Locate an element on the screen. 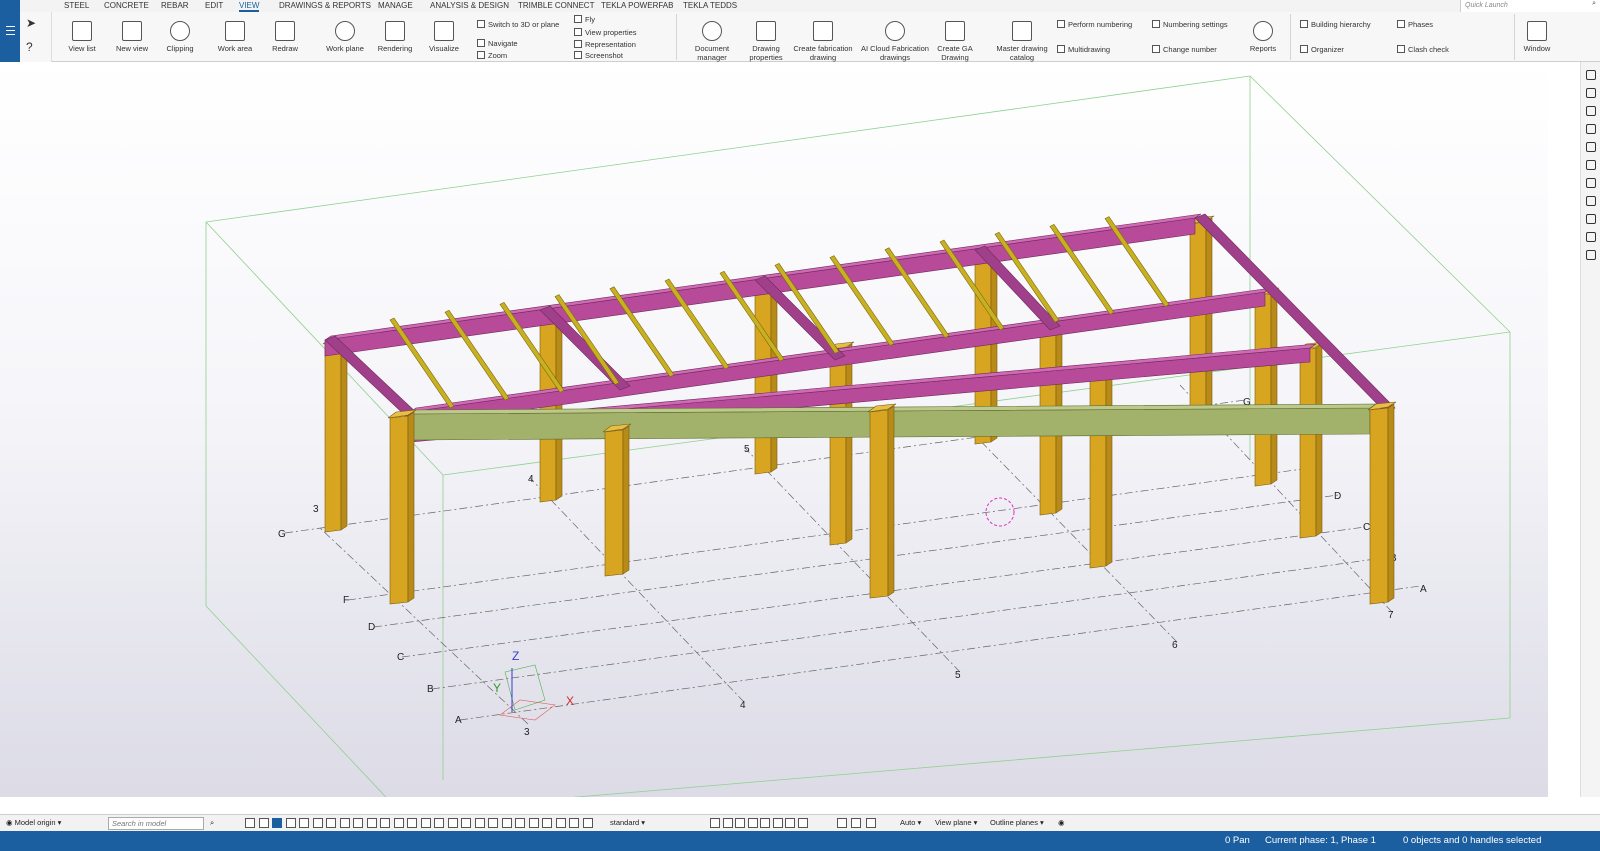 The image size is (1600, 851). outline-planes-dropdown: Outline planes ▾ is located at coordinates (1017, 823).